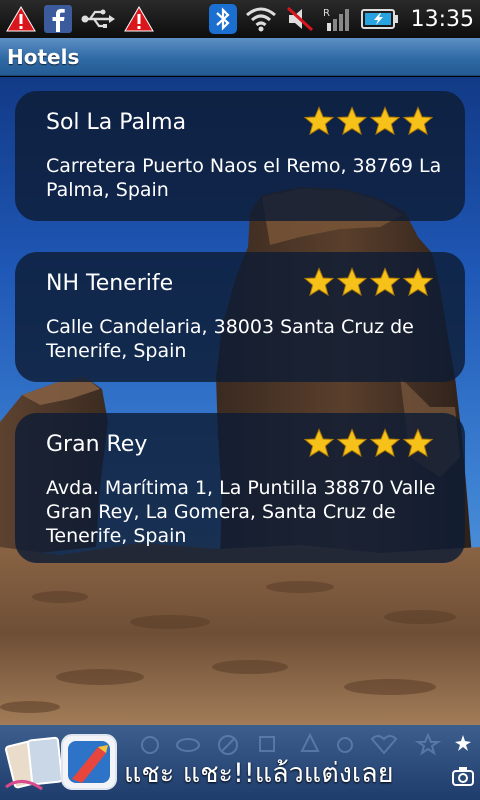  What do you see at coordinates (222, 19) in the screenshot?
I see `bluetooth-icon` at bounding box center [222, 19].